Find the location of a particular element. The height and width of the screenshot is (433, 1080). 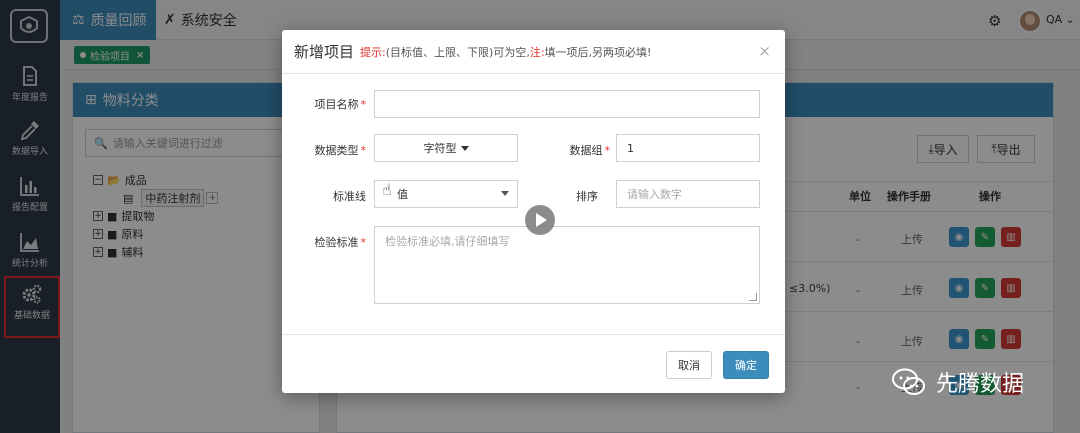

hand-cursor-icon: ☝ is located at coordinates (387, 189).